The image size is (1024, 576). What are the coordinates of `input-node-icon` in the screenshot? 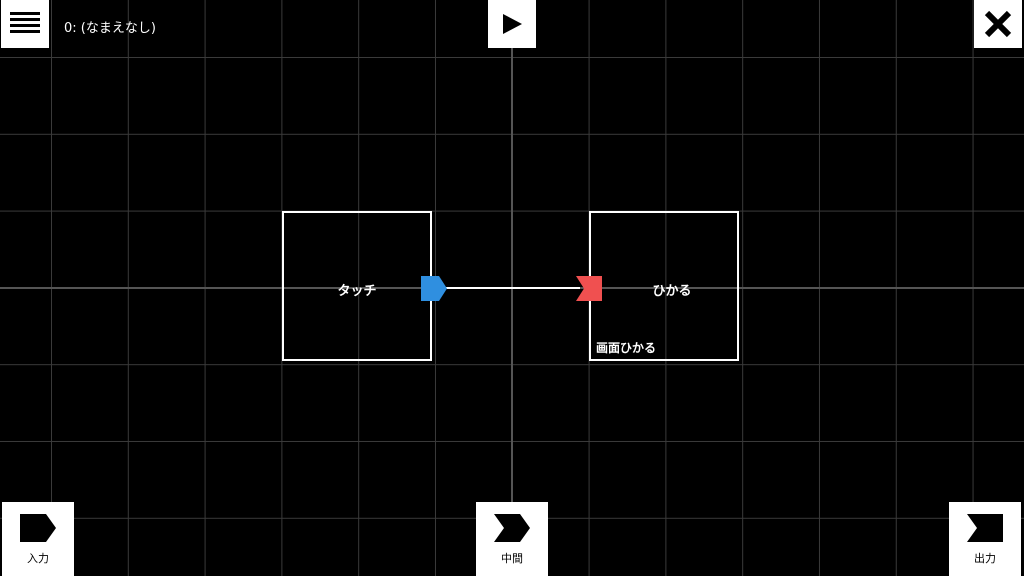 It's located at (38, 528).